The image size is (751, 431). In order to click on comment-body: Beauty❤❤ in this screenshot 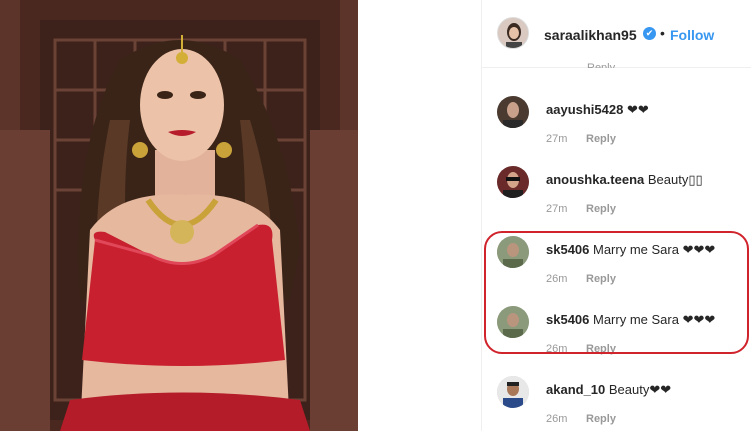, I will do `click(638, 389)`.